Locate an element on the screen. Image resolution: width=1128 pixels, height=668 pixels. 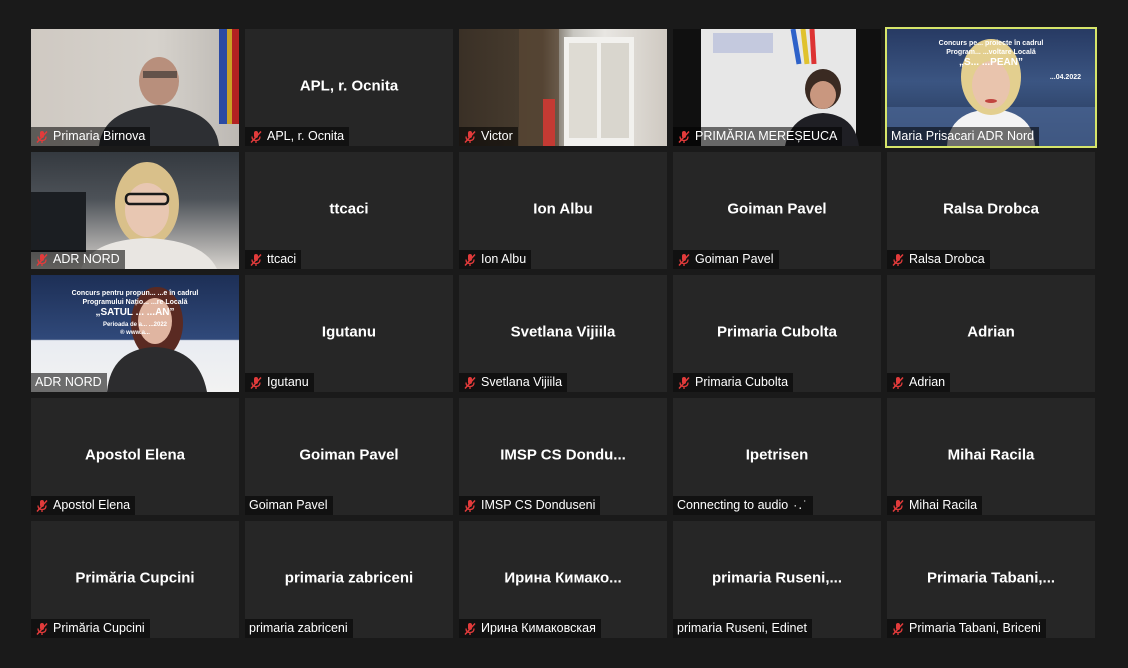
participant-name-label: Svetlana Vijiila is located at coordinates (513, 382).